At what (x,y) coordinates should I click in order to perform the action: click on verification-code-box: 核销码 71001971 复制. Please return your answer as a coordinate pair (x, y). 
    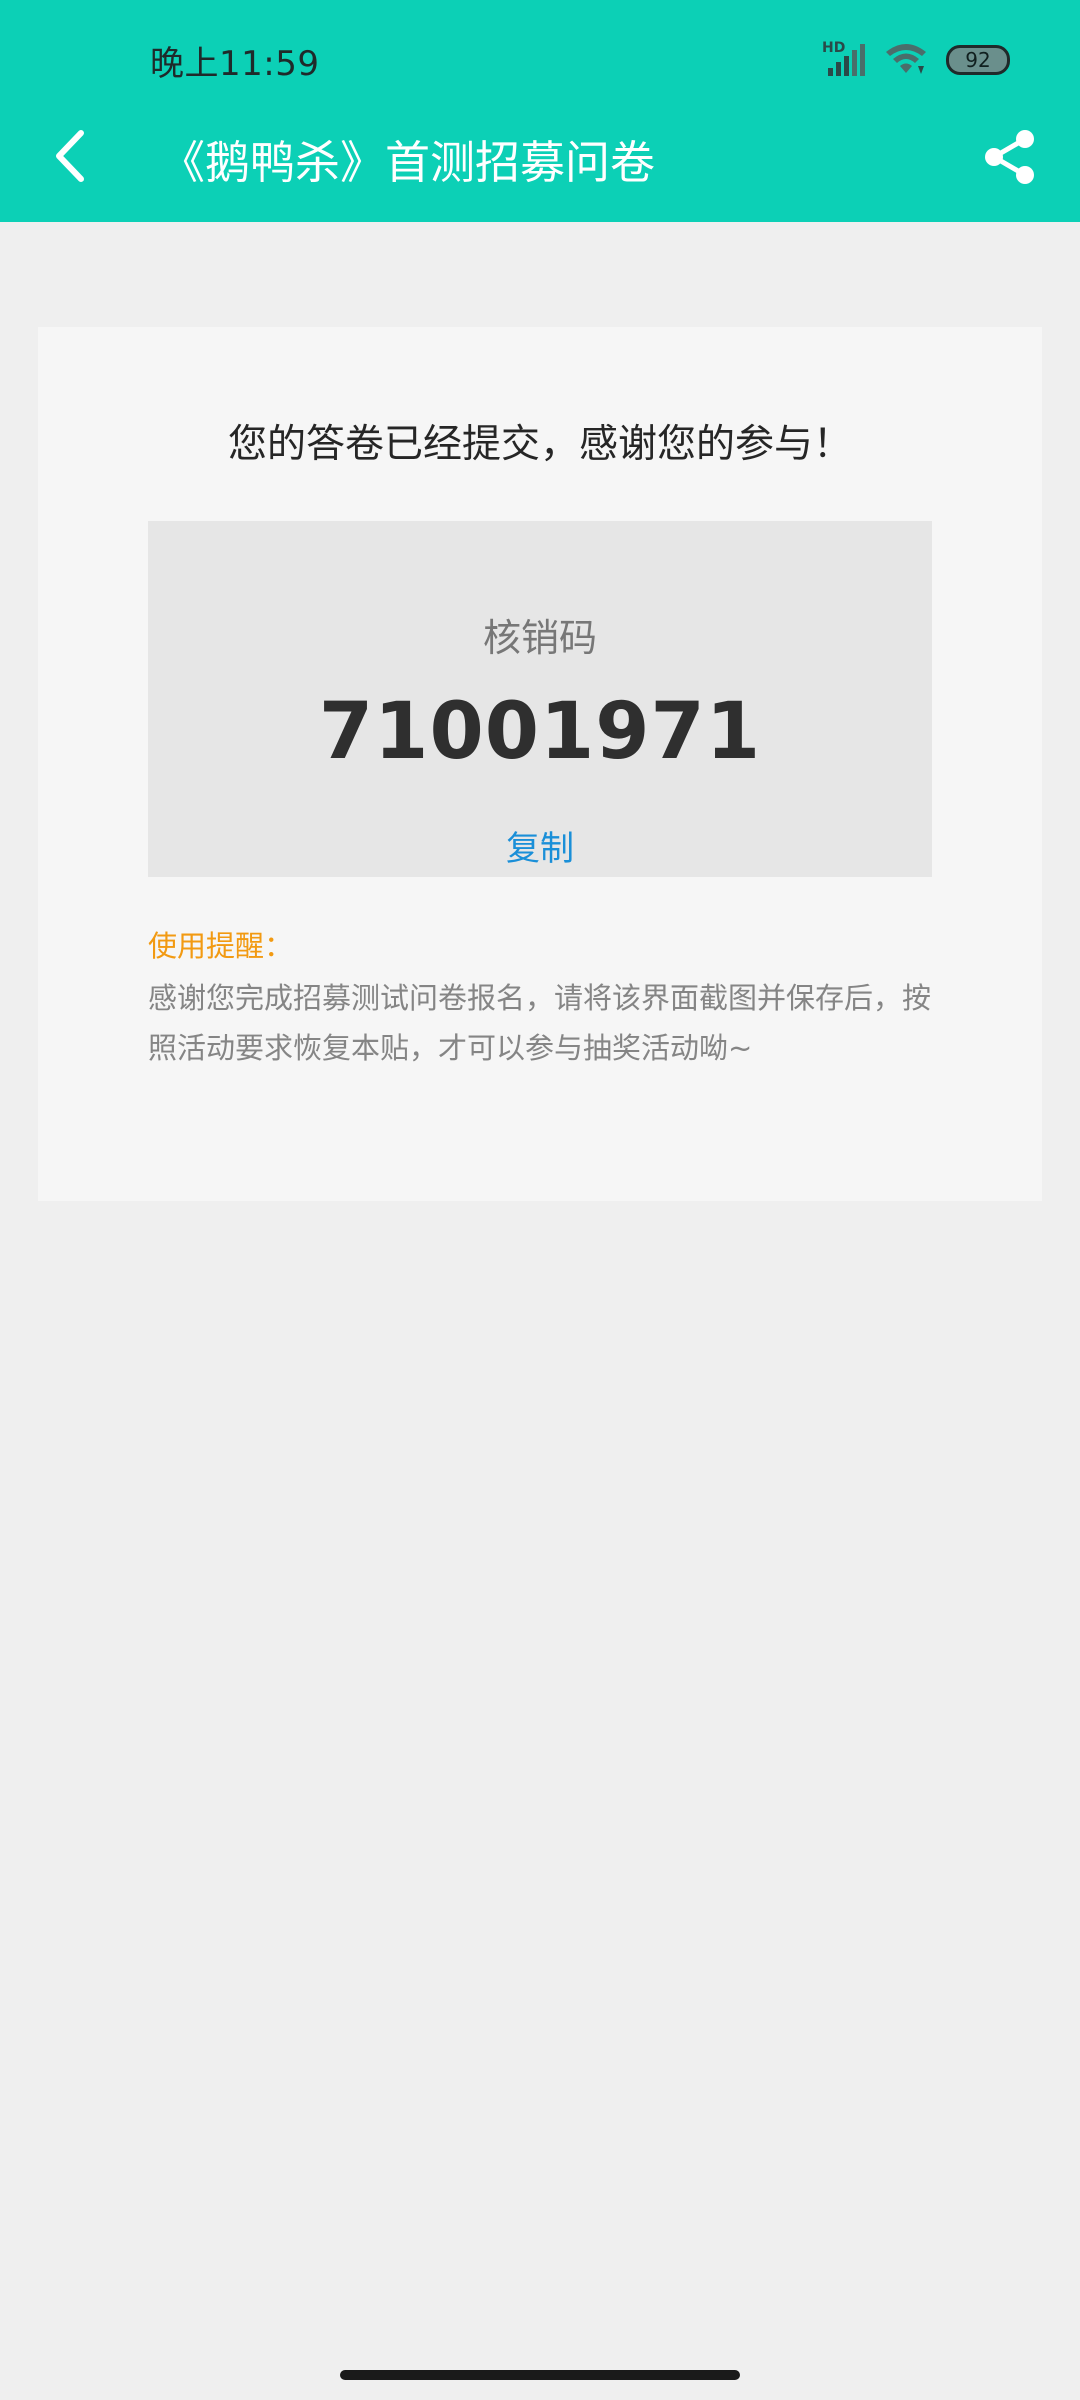
    Looking at the image, I should click on (540, 699).